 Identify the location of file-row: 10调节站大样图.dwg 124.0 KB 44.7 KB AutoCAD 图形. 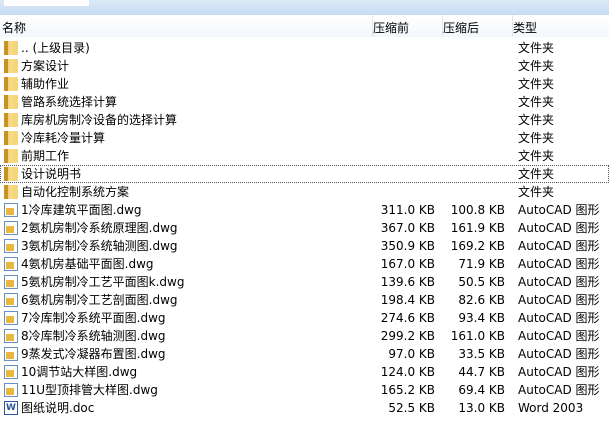
(304, 372).